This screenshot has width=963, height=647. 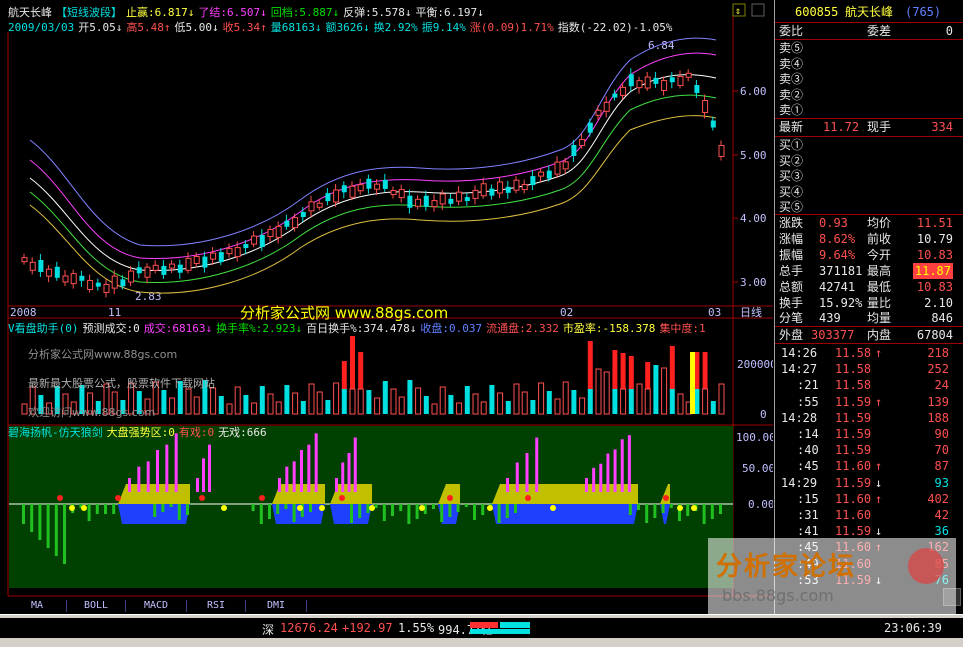 I want to click on quote-stat-v1: 8.62%, so click(x=837, y=238).